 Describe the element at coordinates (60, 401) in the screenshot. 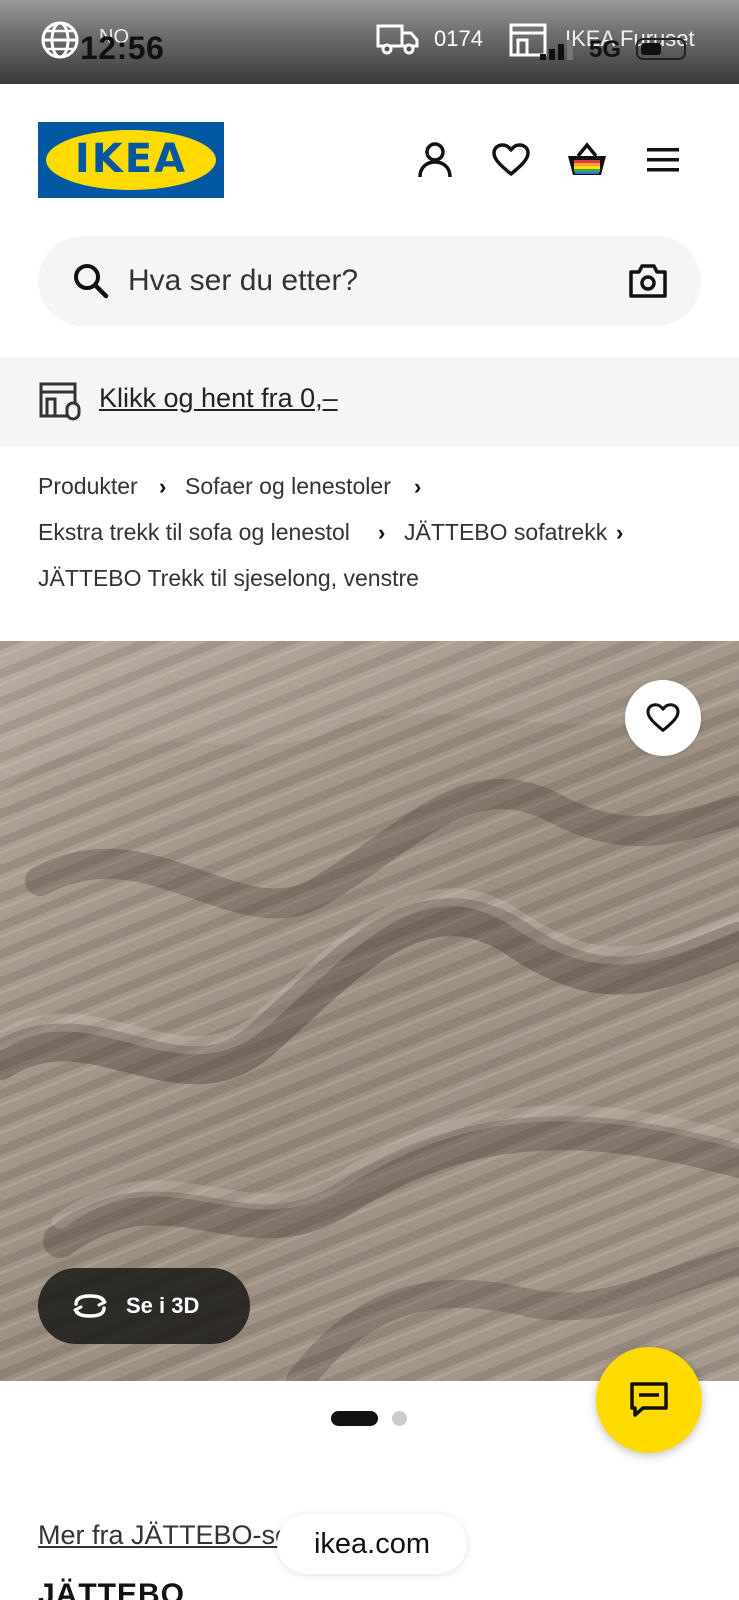

I see `store-pickup-icon` at that location.